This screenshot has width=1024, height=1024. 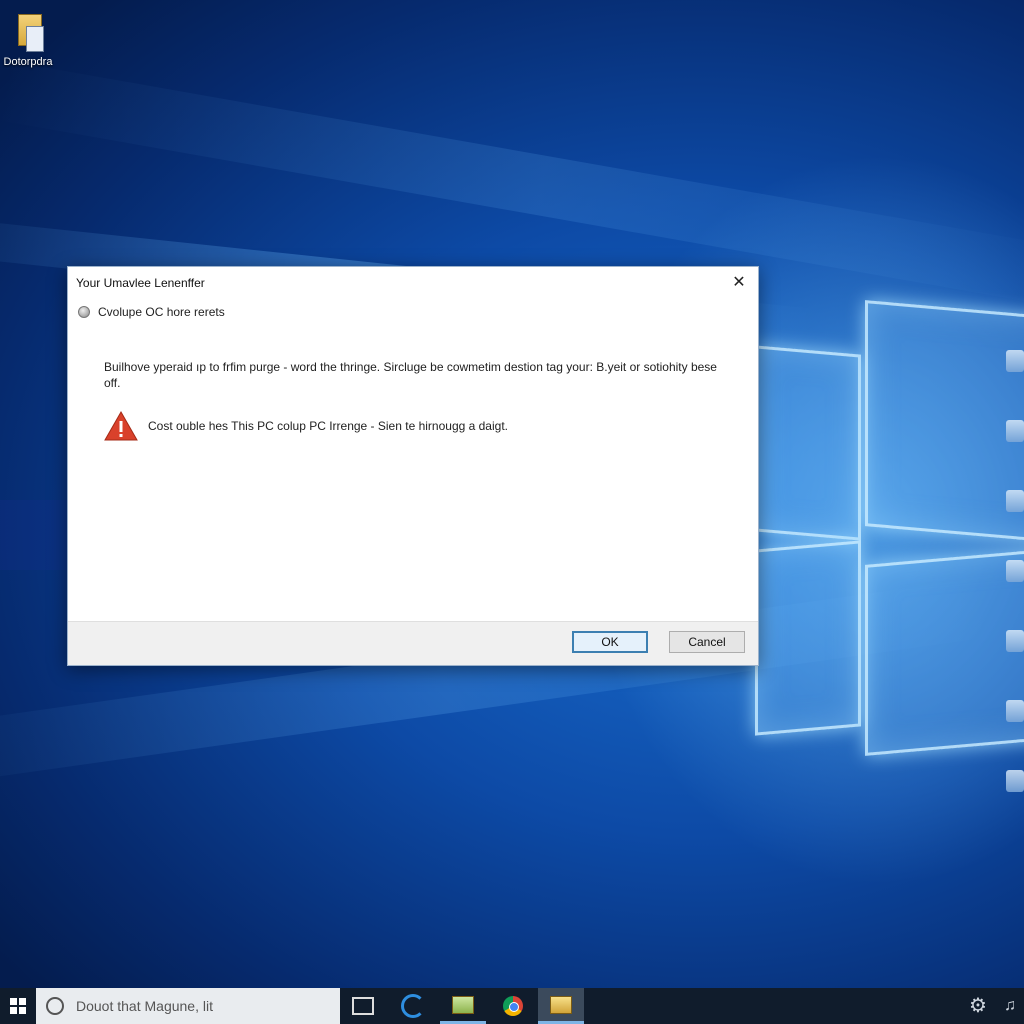 I want to click on folder-document-icon, so click(x=30, y=32).